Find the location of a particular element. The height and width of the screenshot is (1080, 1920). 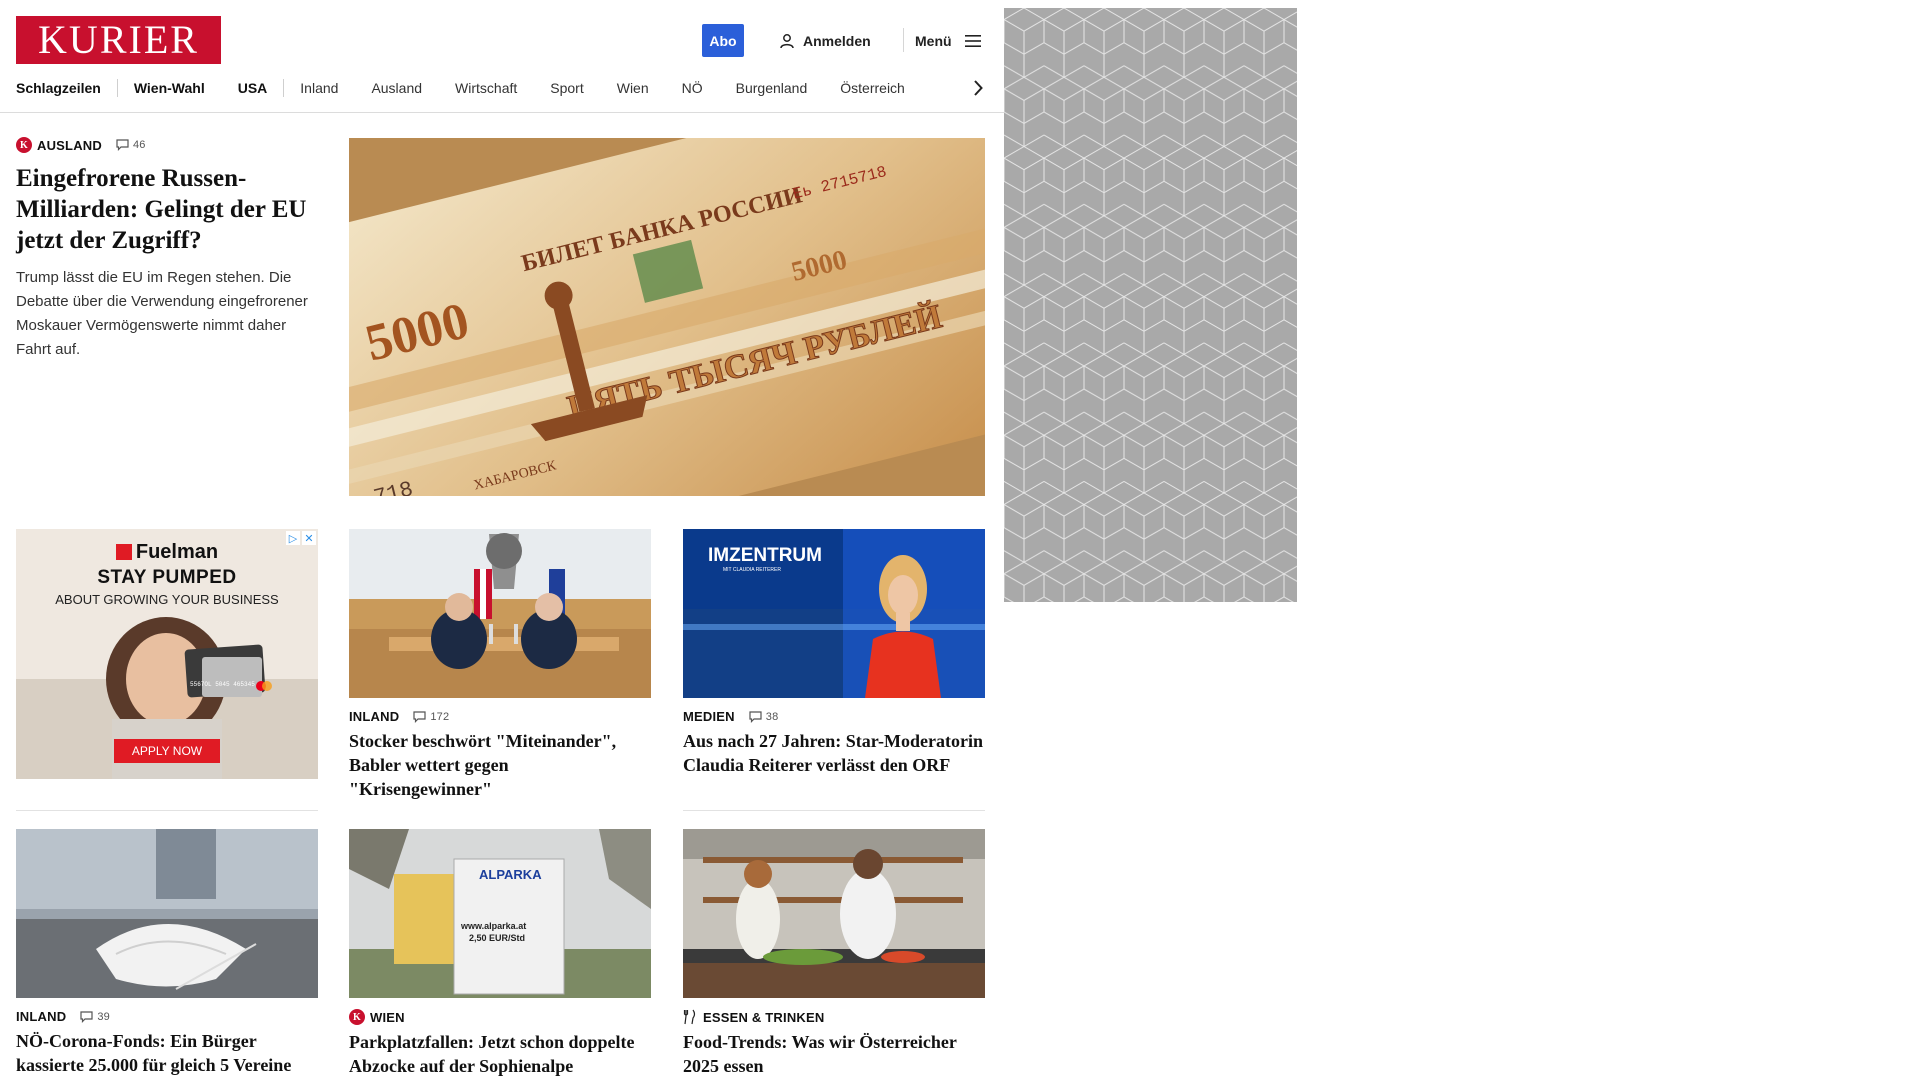

nav-item-wien-wahl: Wien-Wahl is located at coordinates (169, 88).